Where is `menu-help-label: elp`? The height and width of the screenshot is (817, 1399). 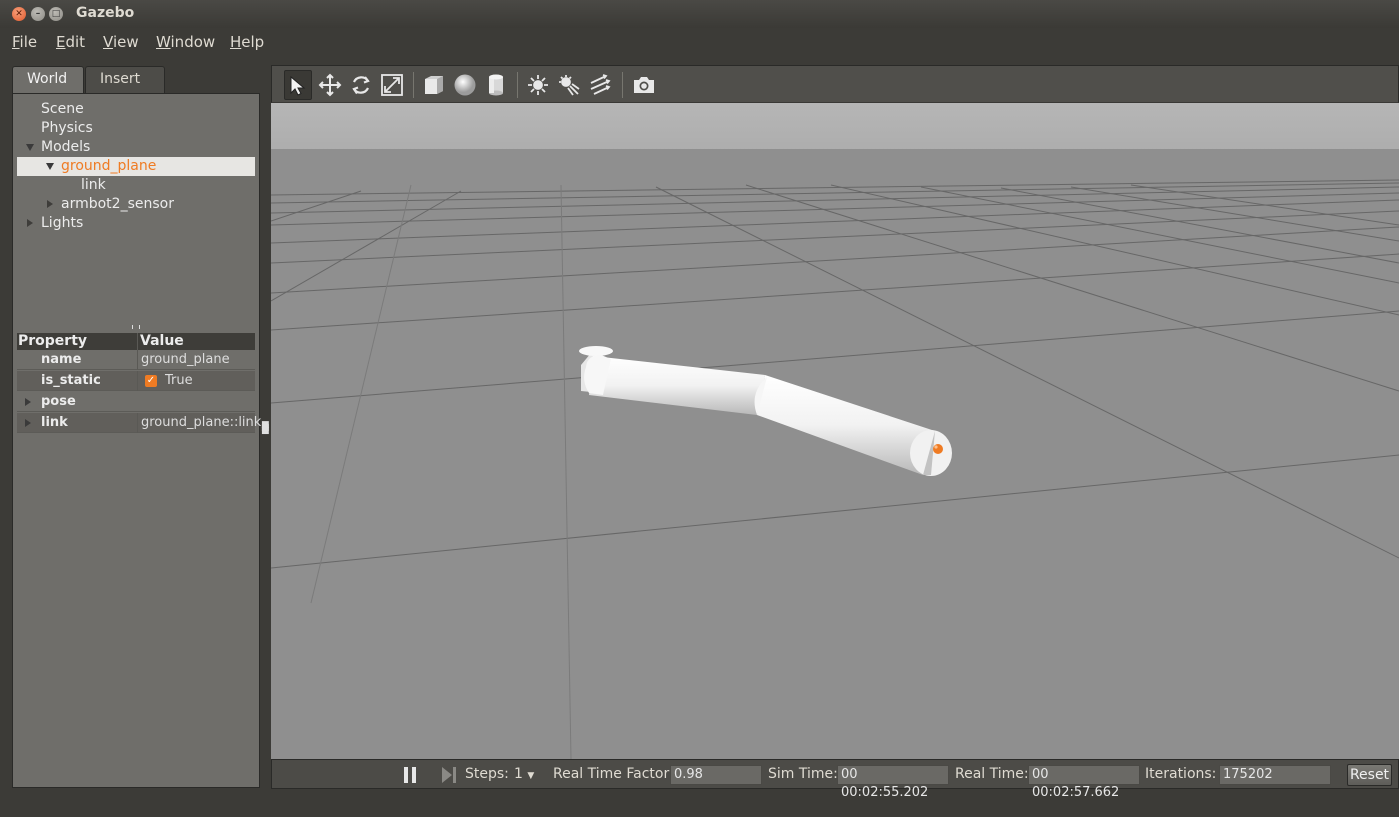 menu-help-label: elp is located at coordinates (253, 42).